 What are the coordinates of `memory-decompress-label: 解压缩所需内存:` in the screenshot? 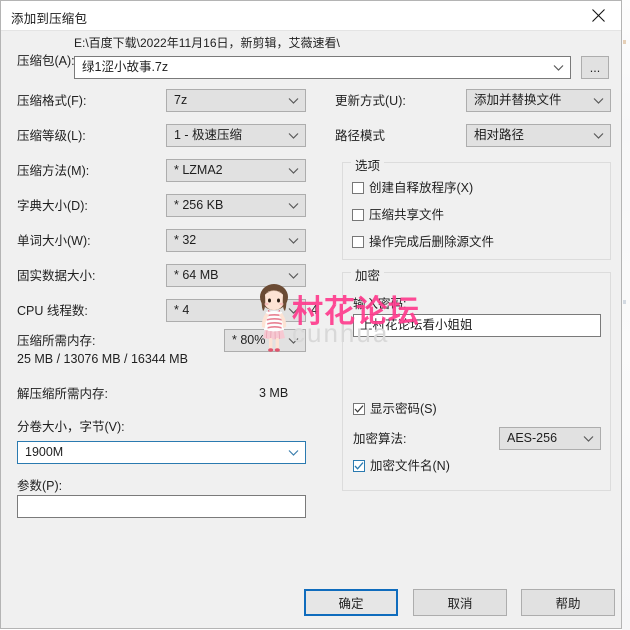 It's located at (62, 394).